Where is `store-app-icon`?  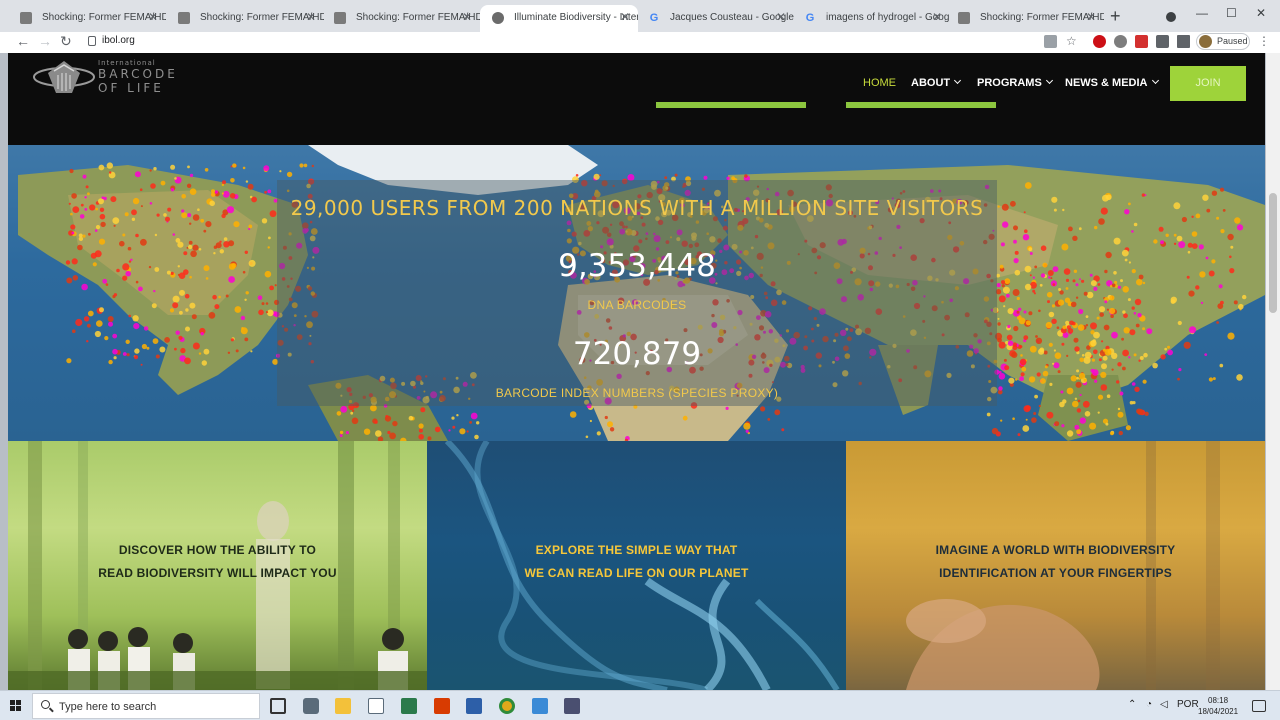 store-app-icon is located at coordinates (474, 706).